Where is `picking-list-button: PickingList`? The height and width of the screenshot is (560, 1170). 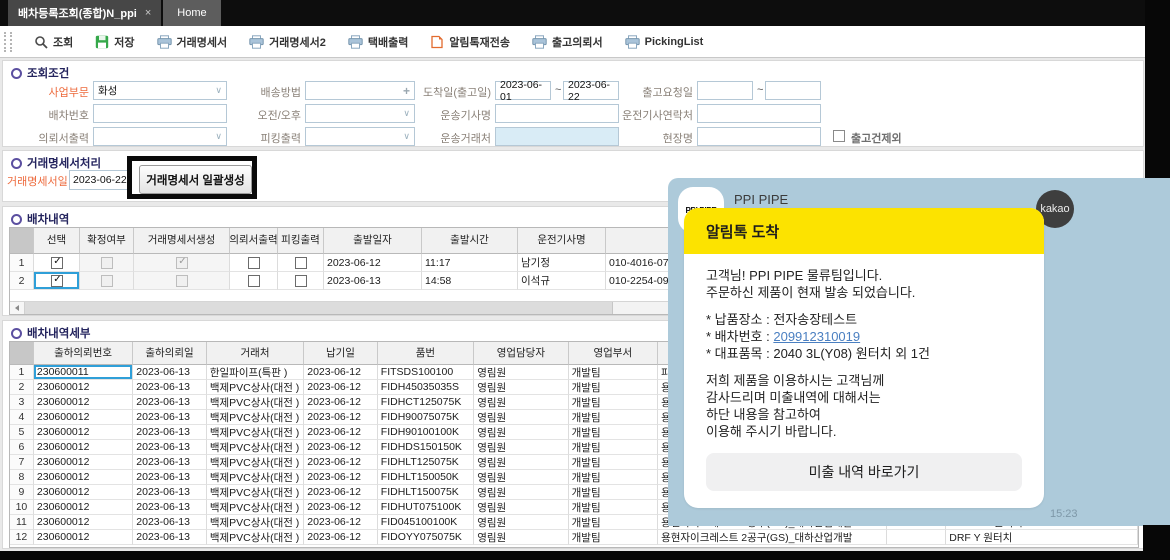
picking-list-button: PickingList is located at coordinates (663, 41).